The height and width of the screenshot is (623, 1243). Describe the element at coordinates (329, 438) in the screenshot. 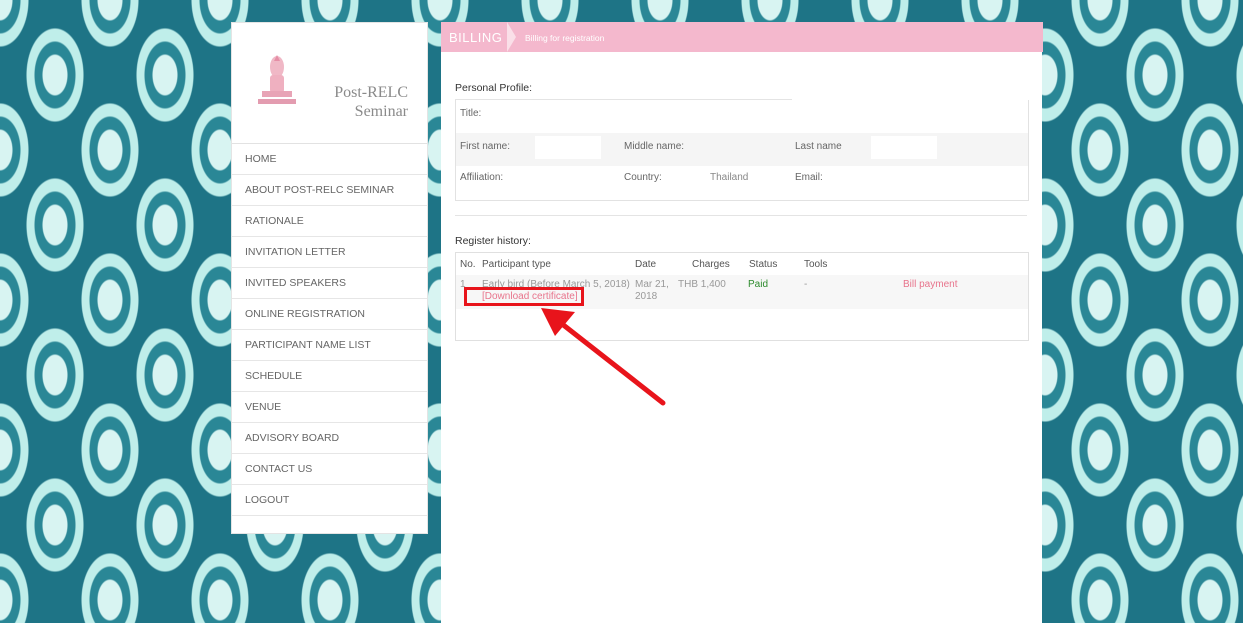

I see `nav-advisory-board: ADVISORY BOARD` at that location.